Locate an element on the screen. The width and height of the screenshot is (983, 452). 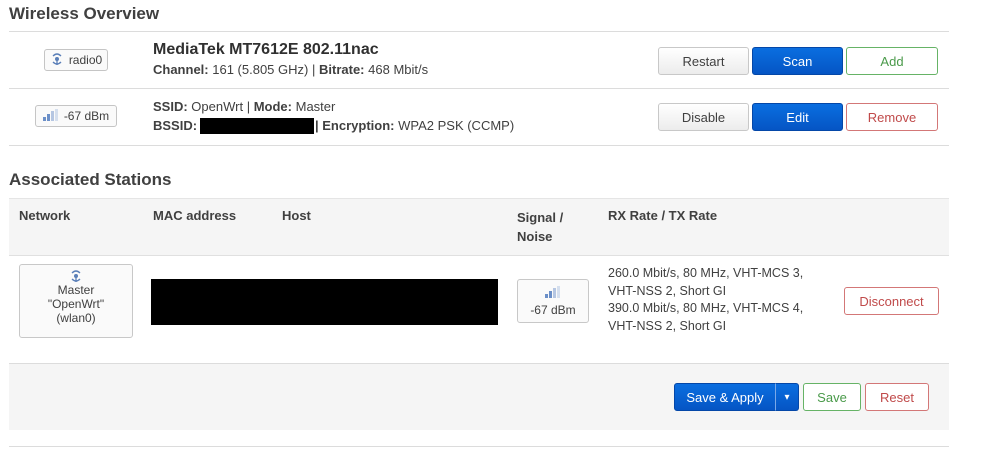
disconnect-button: Disconnect is located at coordinates (891, 301).